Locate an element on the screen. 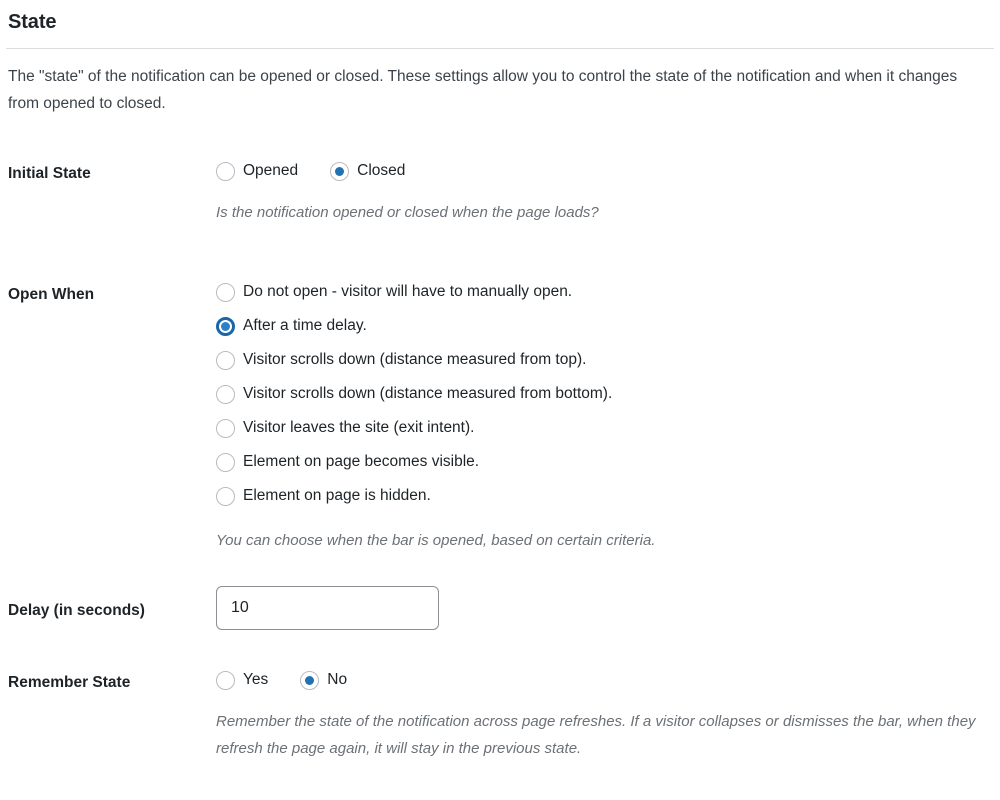 The image size is (1000, 800). page-title: State is located at coordinates (32, 22).